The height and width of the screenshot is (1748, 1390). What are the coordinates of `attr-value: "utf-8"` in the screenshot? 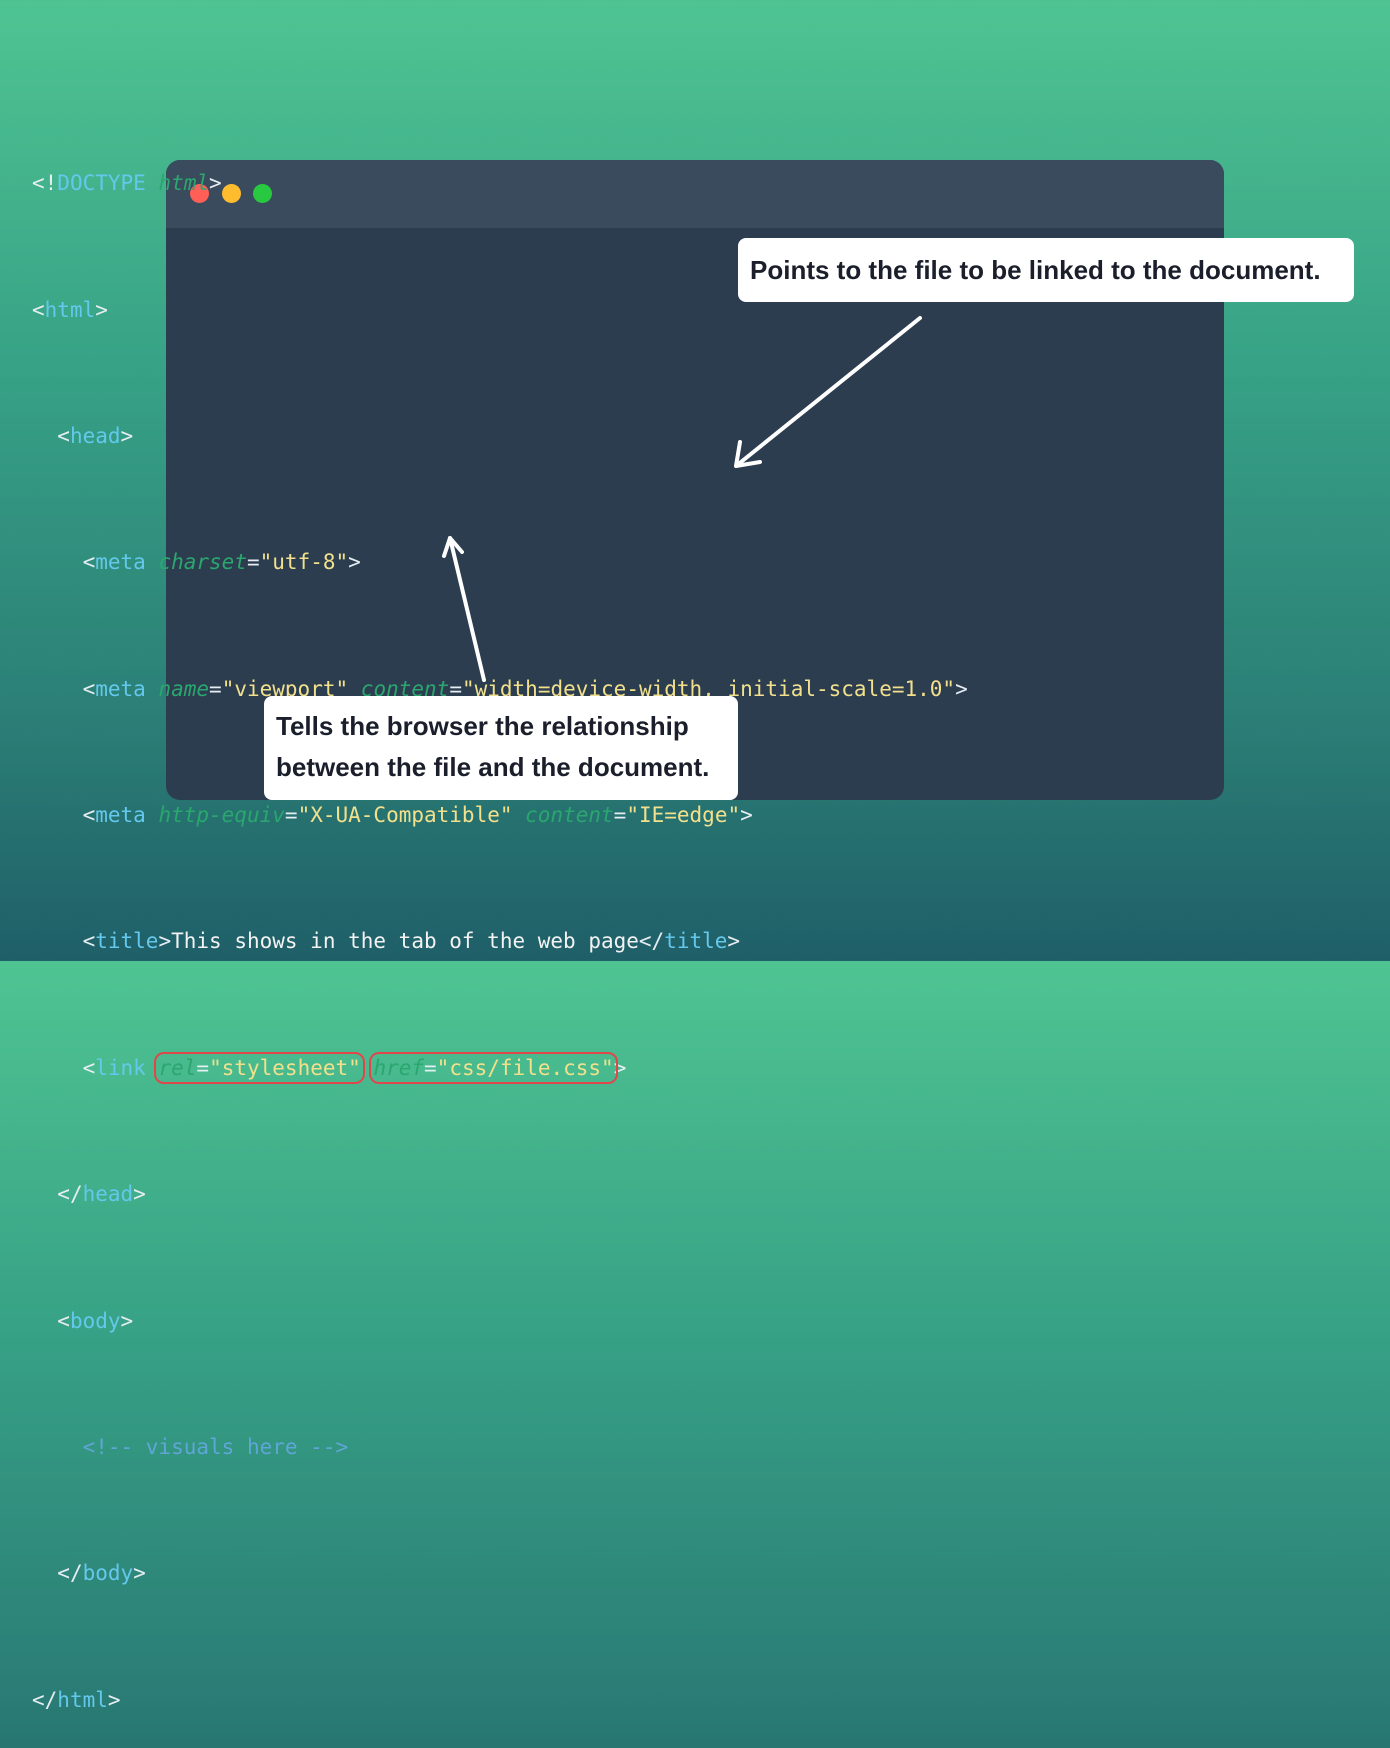 It's located at (304, 562).